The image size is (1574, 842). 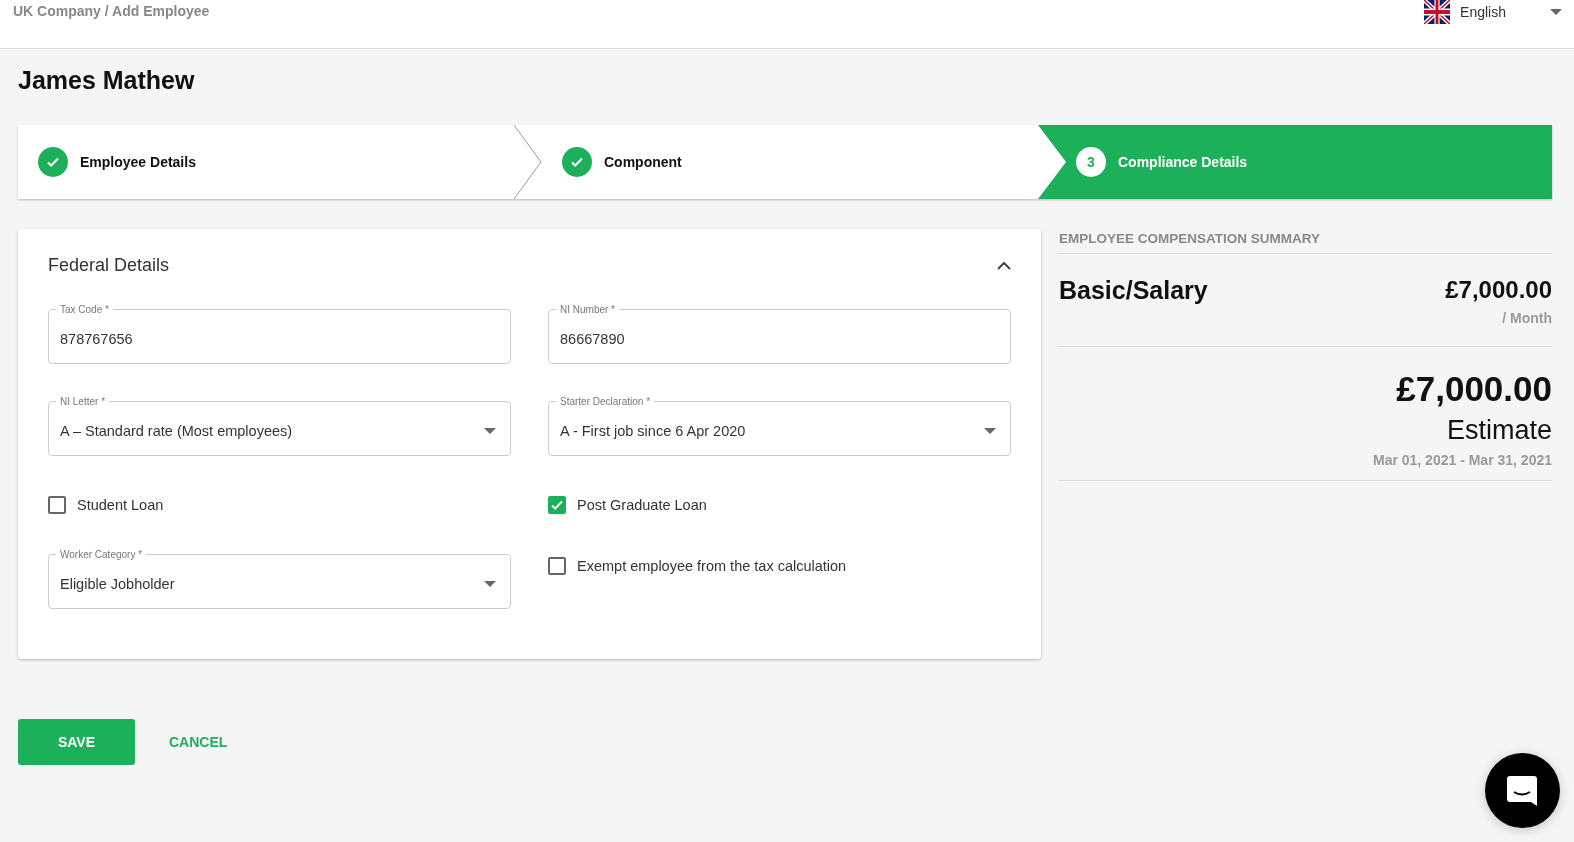 I want to click on field-label: Worker Category *, so click(x=101, y=554).